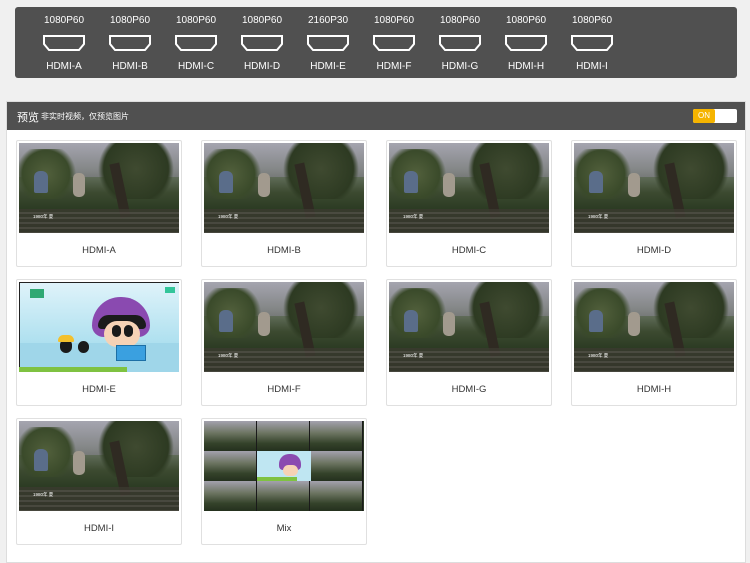 This screenshot has height=563, width=750. I want to click on preview-card-hdmi-e: HDMI-E, so click(99, 342).